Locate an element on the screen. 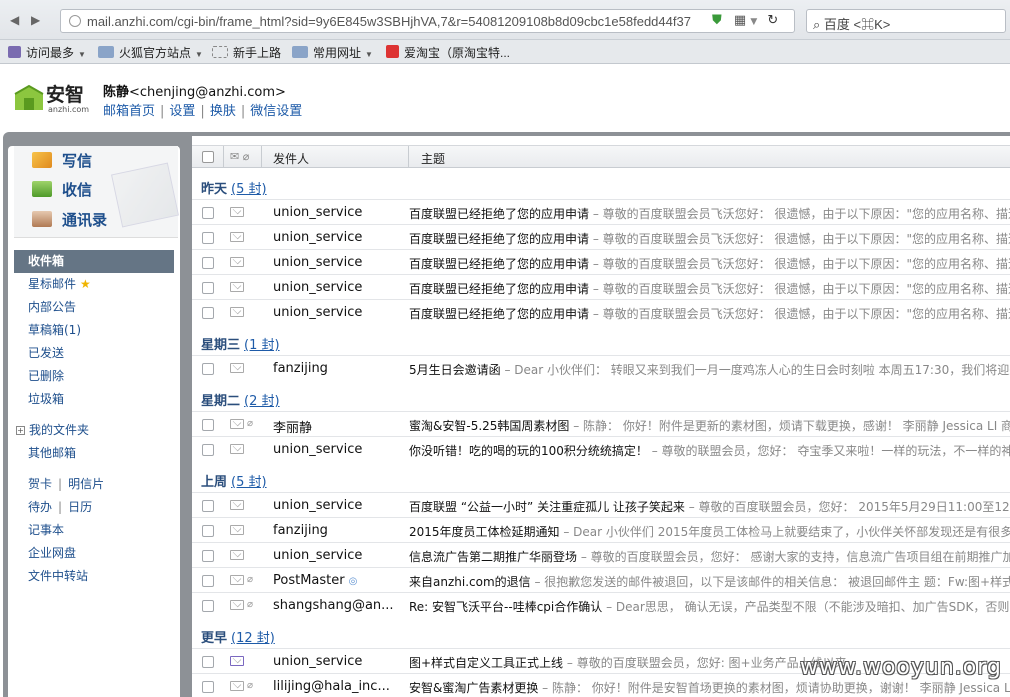 The width and height of the screenshot is (1010, 697). folder-starred: 星标邮件 ★ is located at coordinates (94, 284).